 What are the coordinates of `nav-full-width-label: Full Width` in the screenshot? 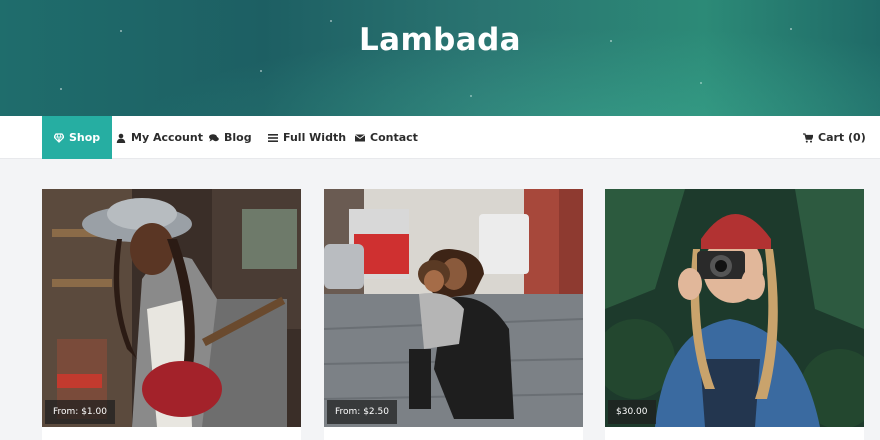 It's located at (315, 137).